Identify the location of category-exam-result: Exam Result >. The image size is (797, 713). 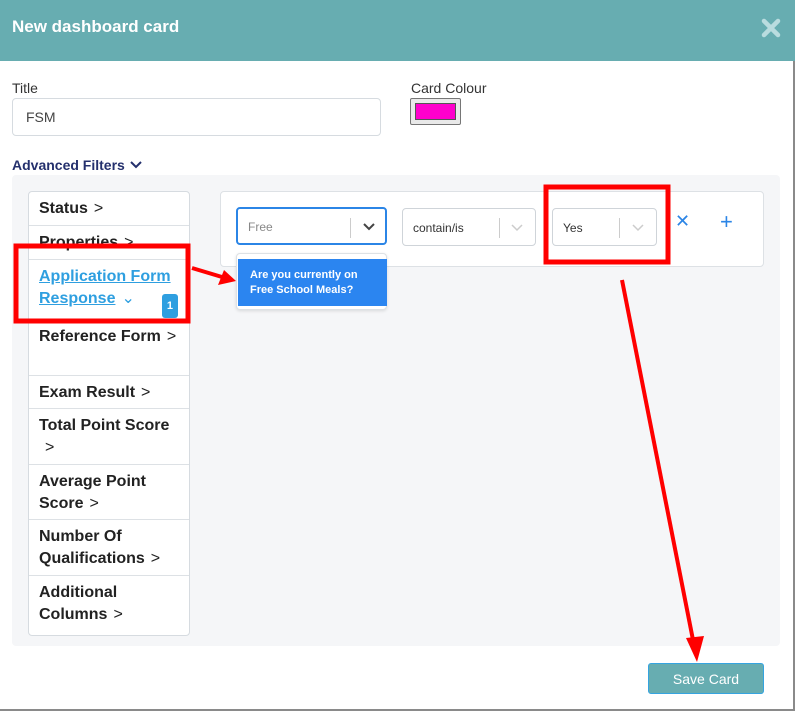
(109, 392).